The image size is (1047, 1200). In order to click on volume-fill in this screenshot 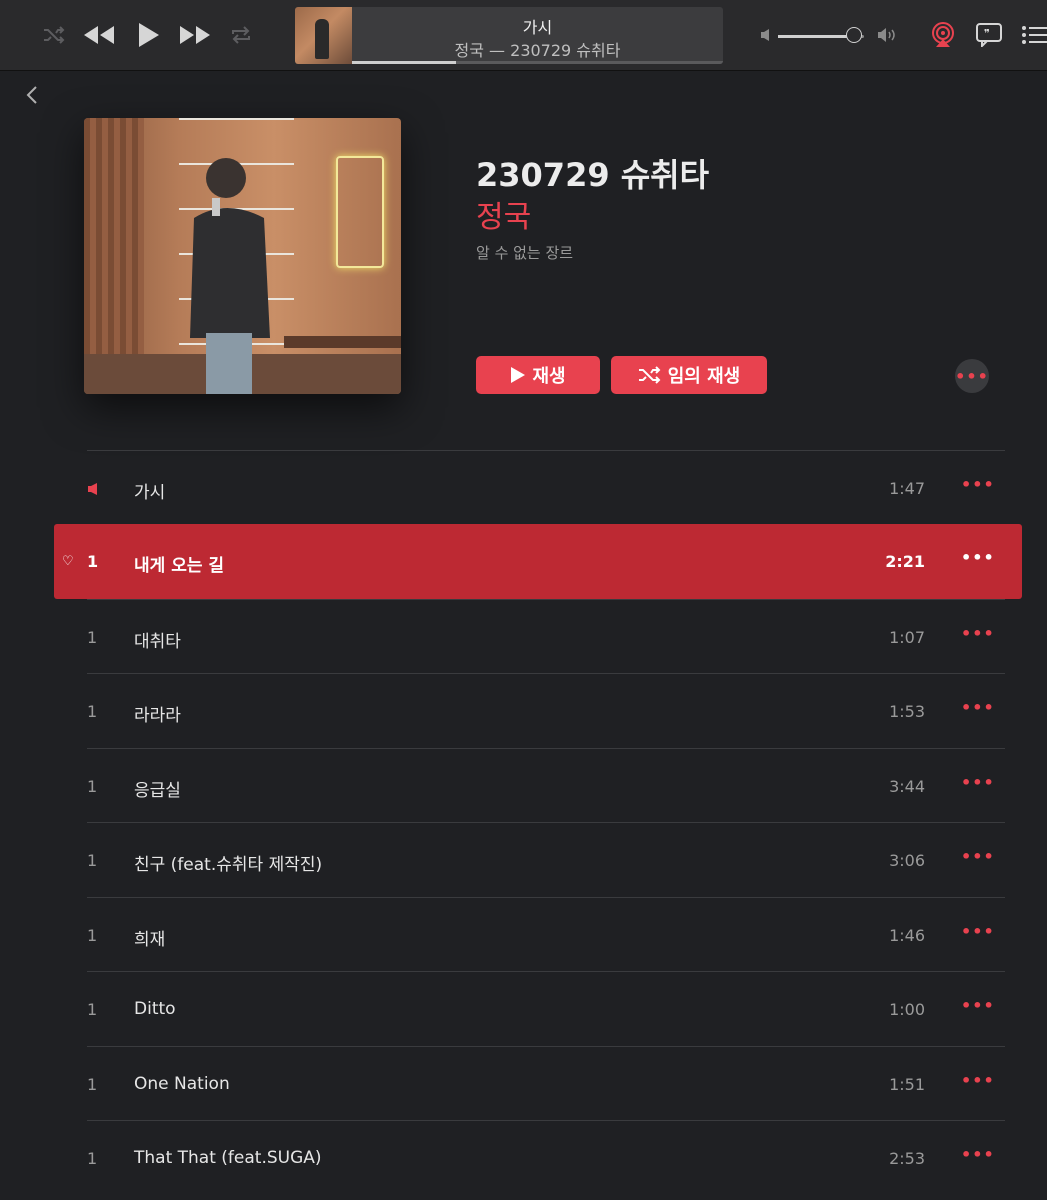, I will do `click(816, 36)`.